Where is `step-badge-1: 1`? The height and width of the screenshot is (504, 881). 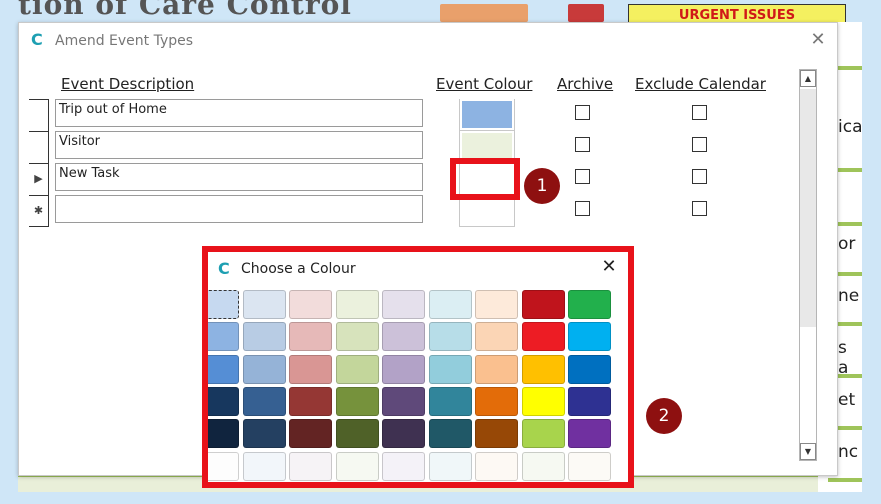 step-badge-1: 1 is located at coordinates (542, 186).